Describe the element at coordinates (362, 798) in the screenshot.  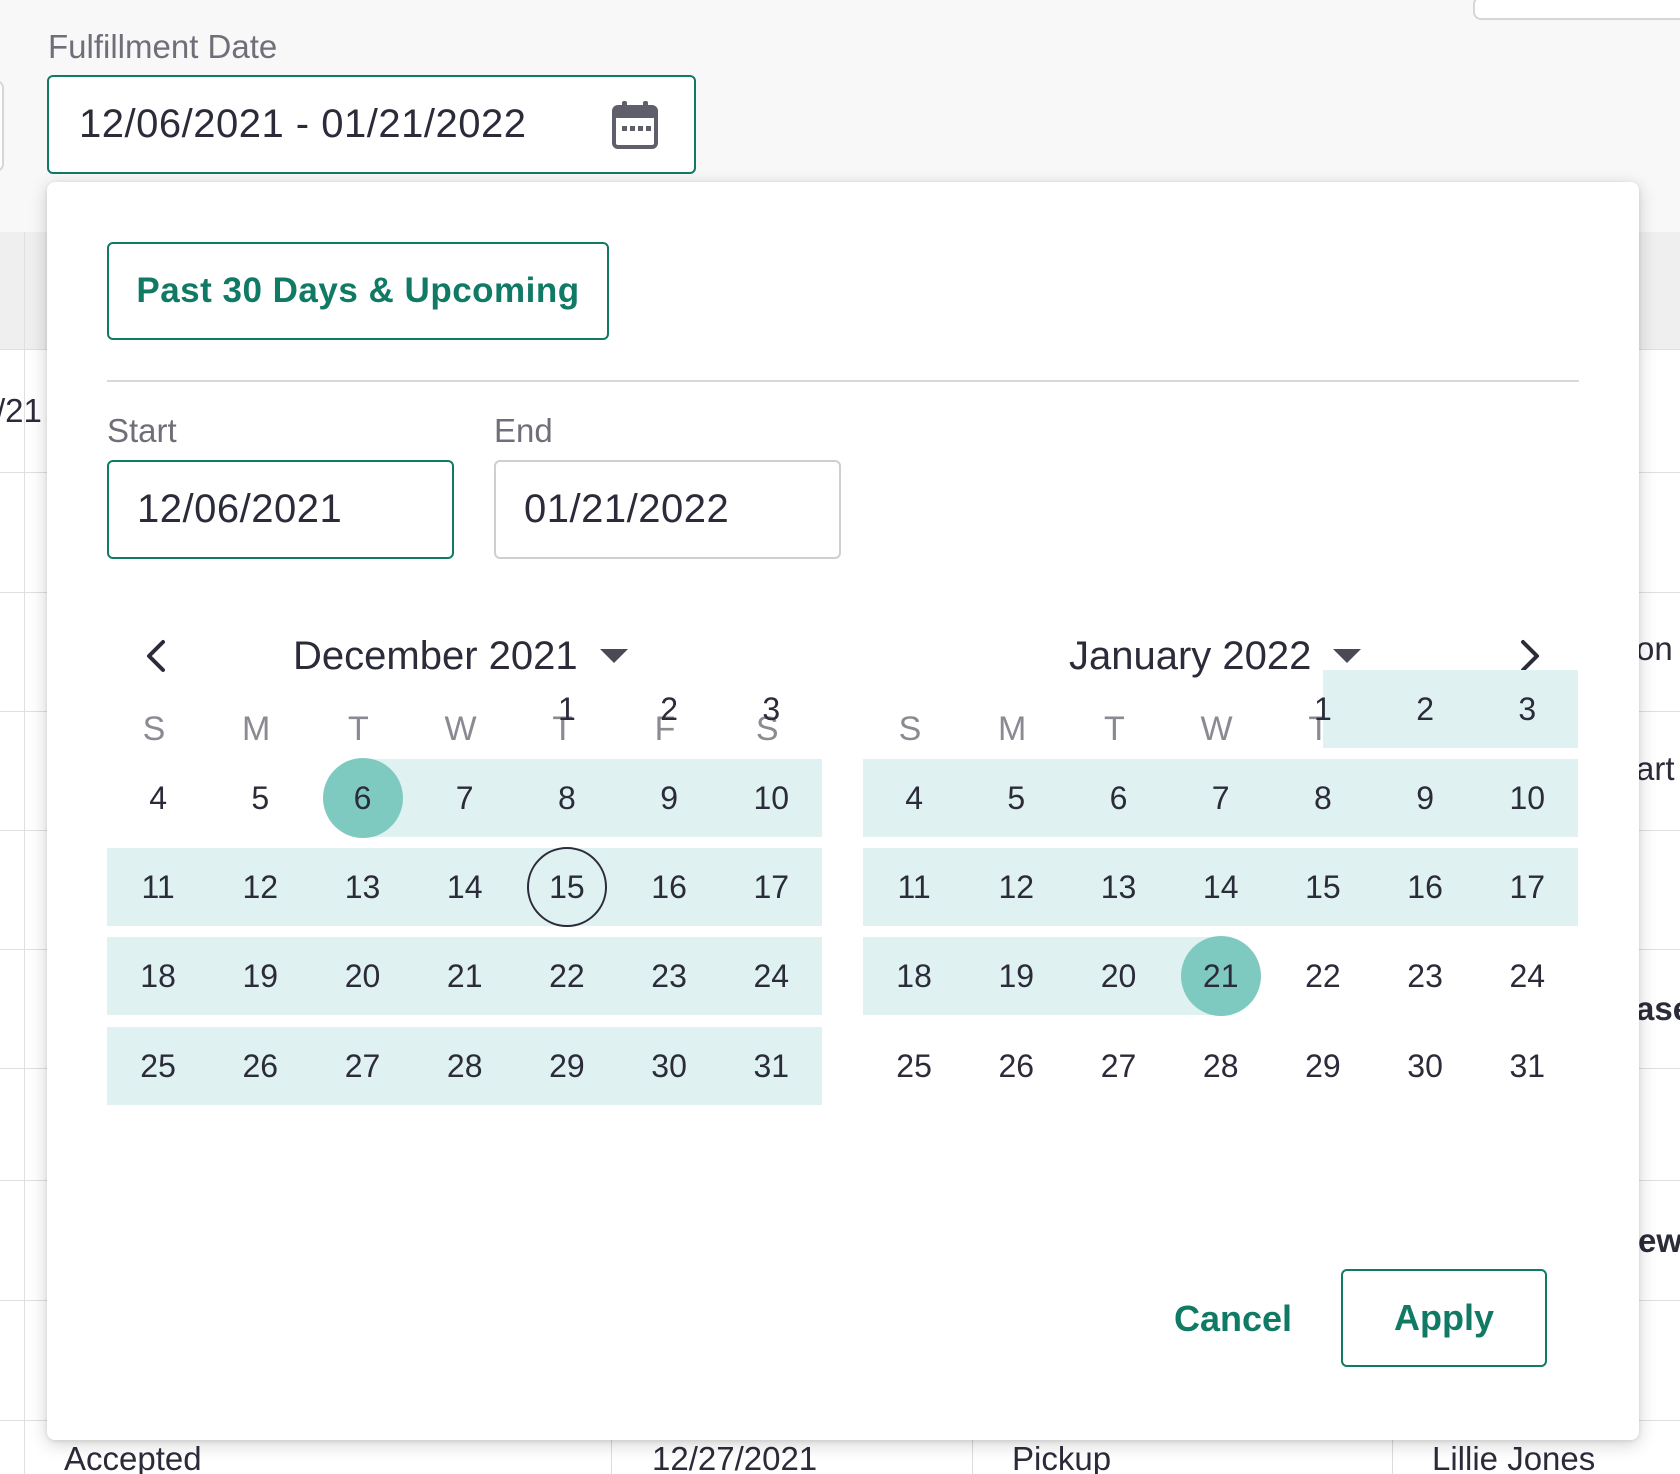
I see `day-cell-selected: 6` at that location.